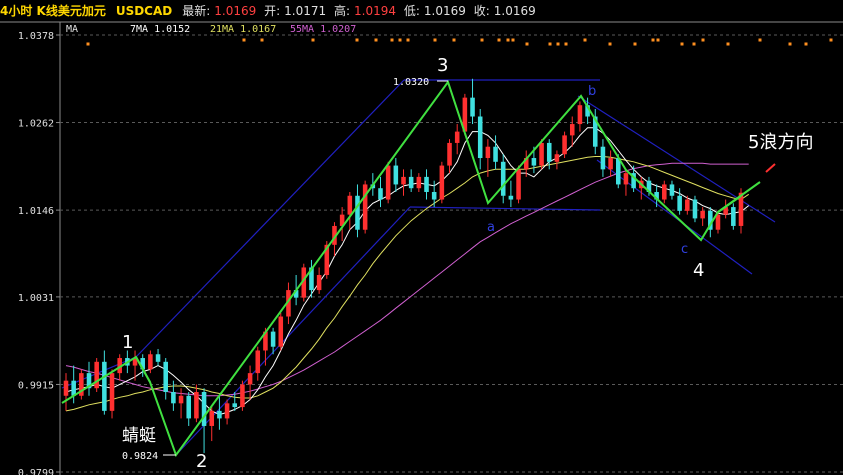  I want to click on y-tick-label: 1.0378, so click(36, 36).